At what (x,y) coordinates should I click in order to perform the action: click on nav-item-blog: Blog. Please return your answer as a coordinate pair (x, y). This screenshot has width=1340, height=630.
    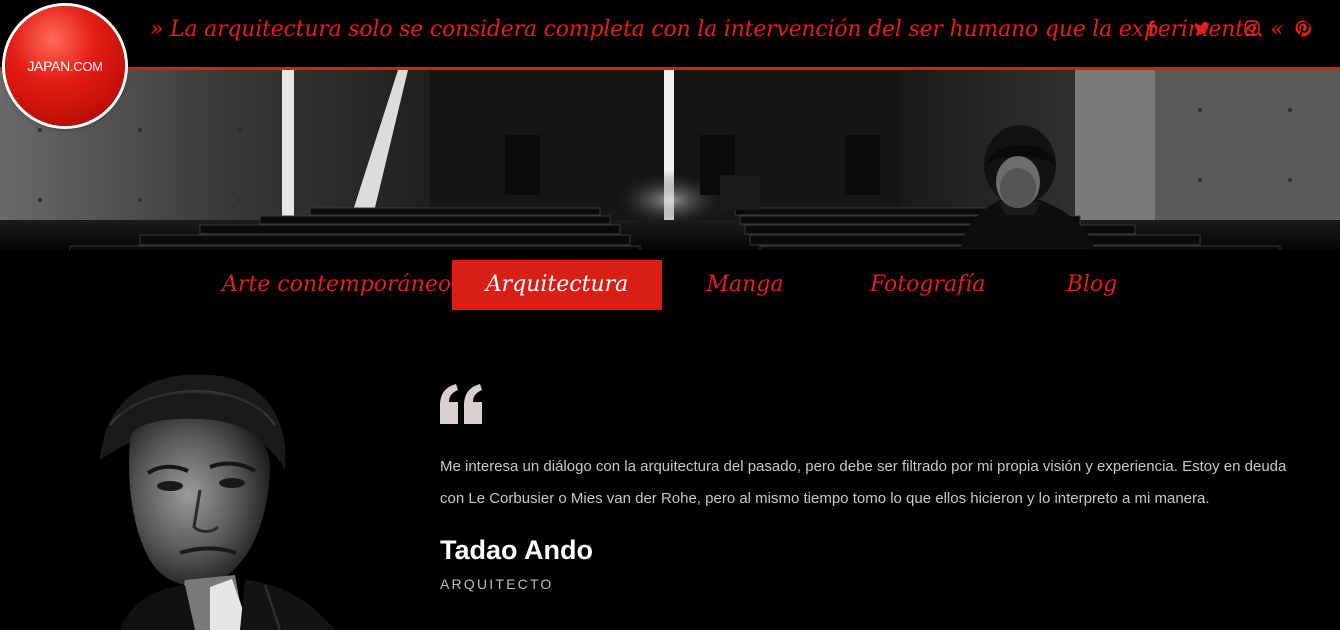
    Looking at the image, I should click on (1092, 285).